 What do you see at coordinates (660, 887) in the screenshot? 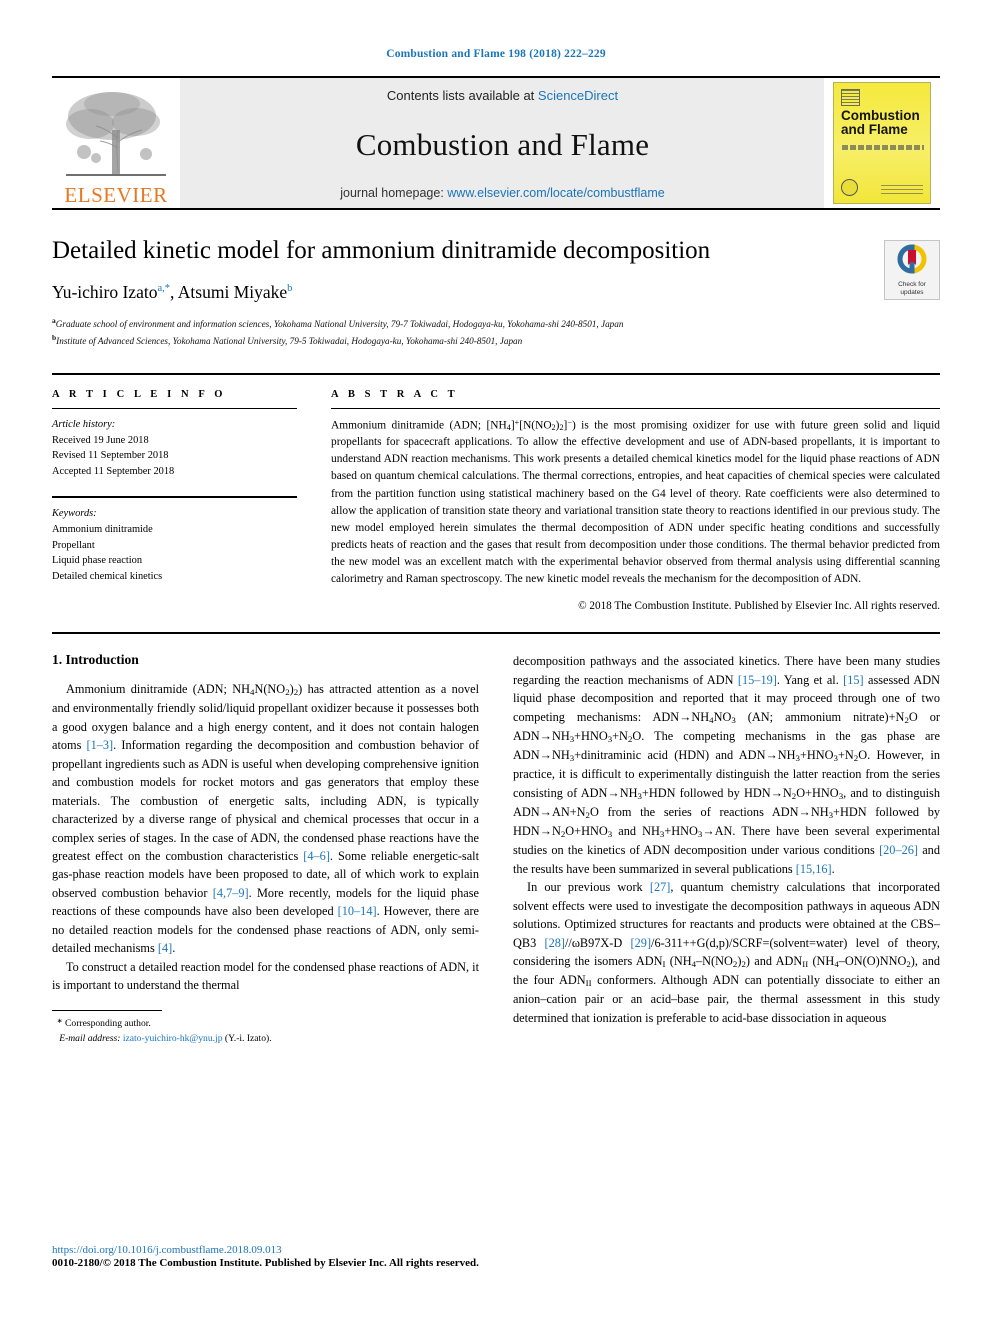
I see `citation-link: [27]` at bounding box center [660, 887].